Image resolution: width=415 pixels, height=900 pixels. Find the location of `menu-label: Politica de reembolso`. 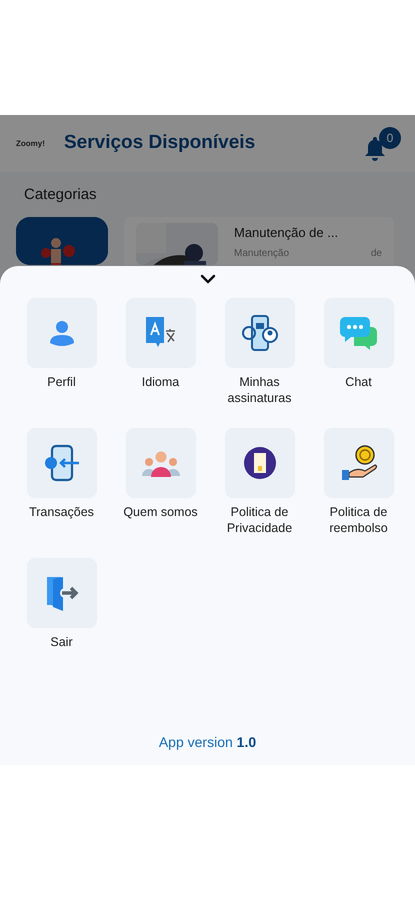

menu-label: Politica de reembolso is located at coordinates (358, 521).